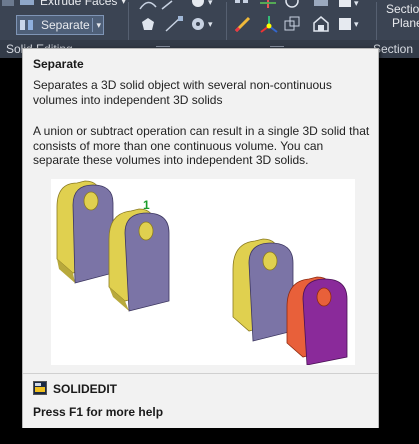 This screenshot has width=419, height=444. I want to click on view-cube-icon: ▾, so click(205, 26).